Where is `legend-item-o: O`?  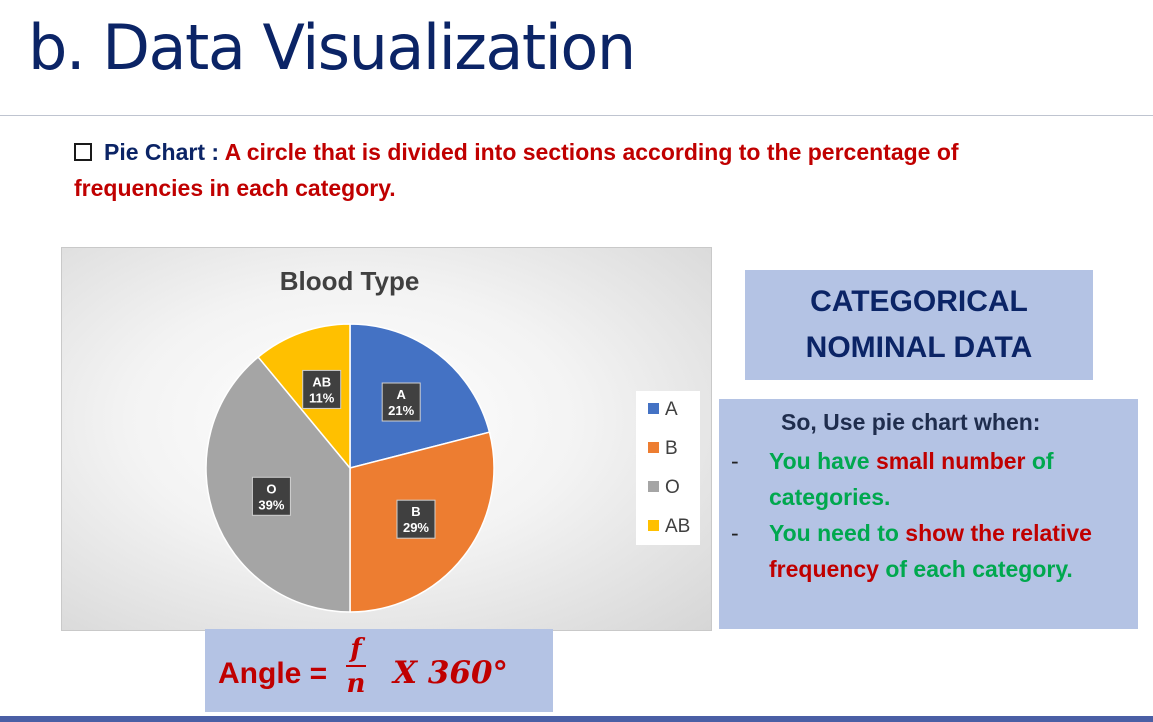
legend-item-o: O is located at coordinates (664, 488).